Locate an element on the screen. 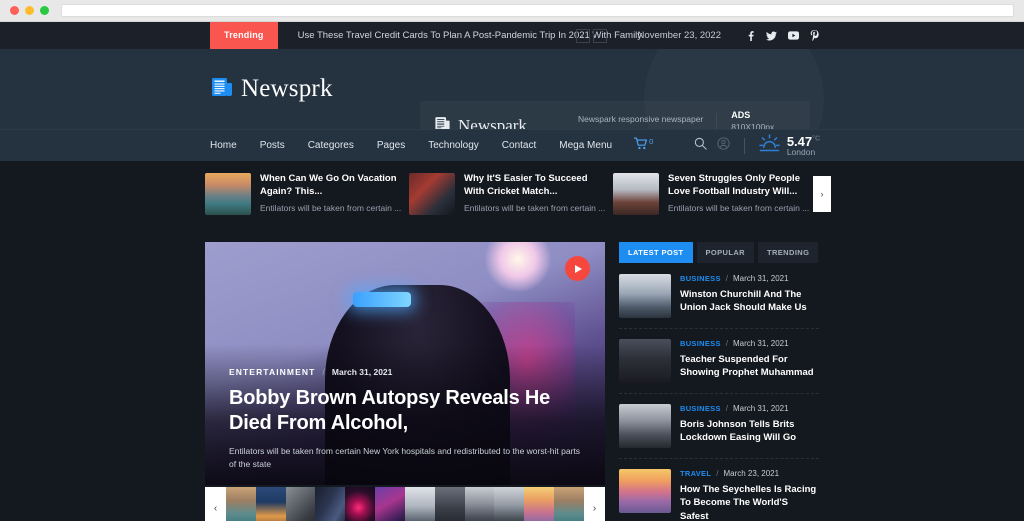 The width and height of the screenshot is (1024, 521). tab-latest-post: LATEST POST is located at coordinates (656, 252).